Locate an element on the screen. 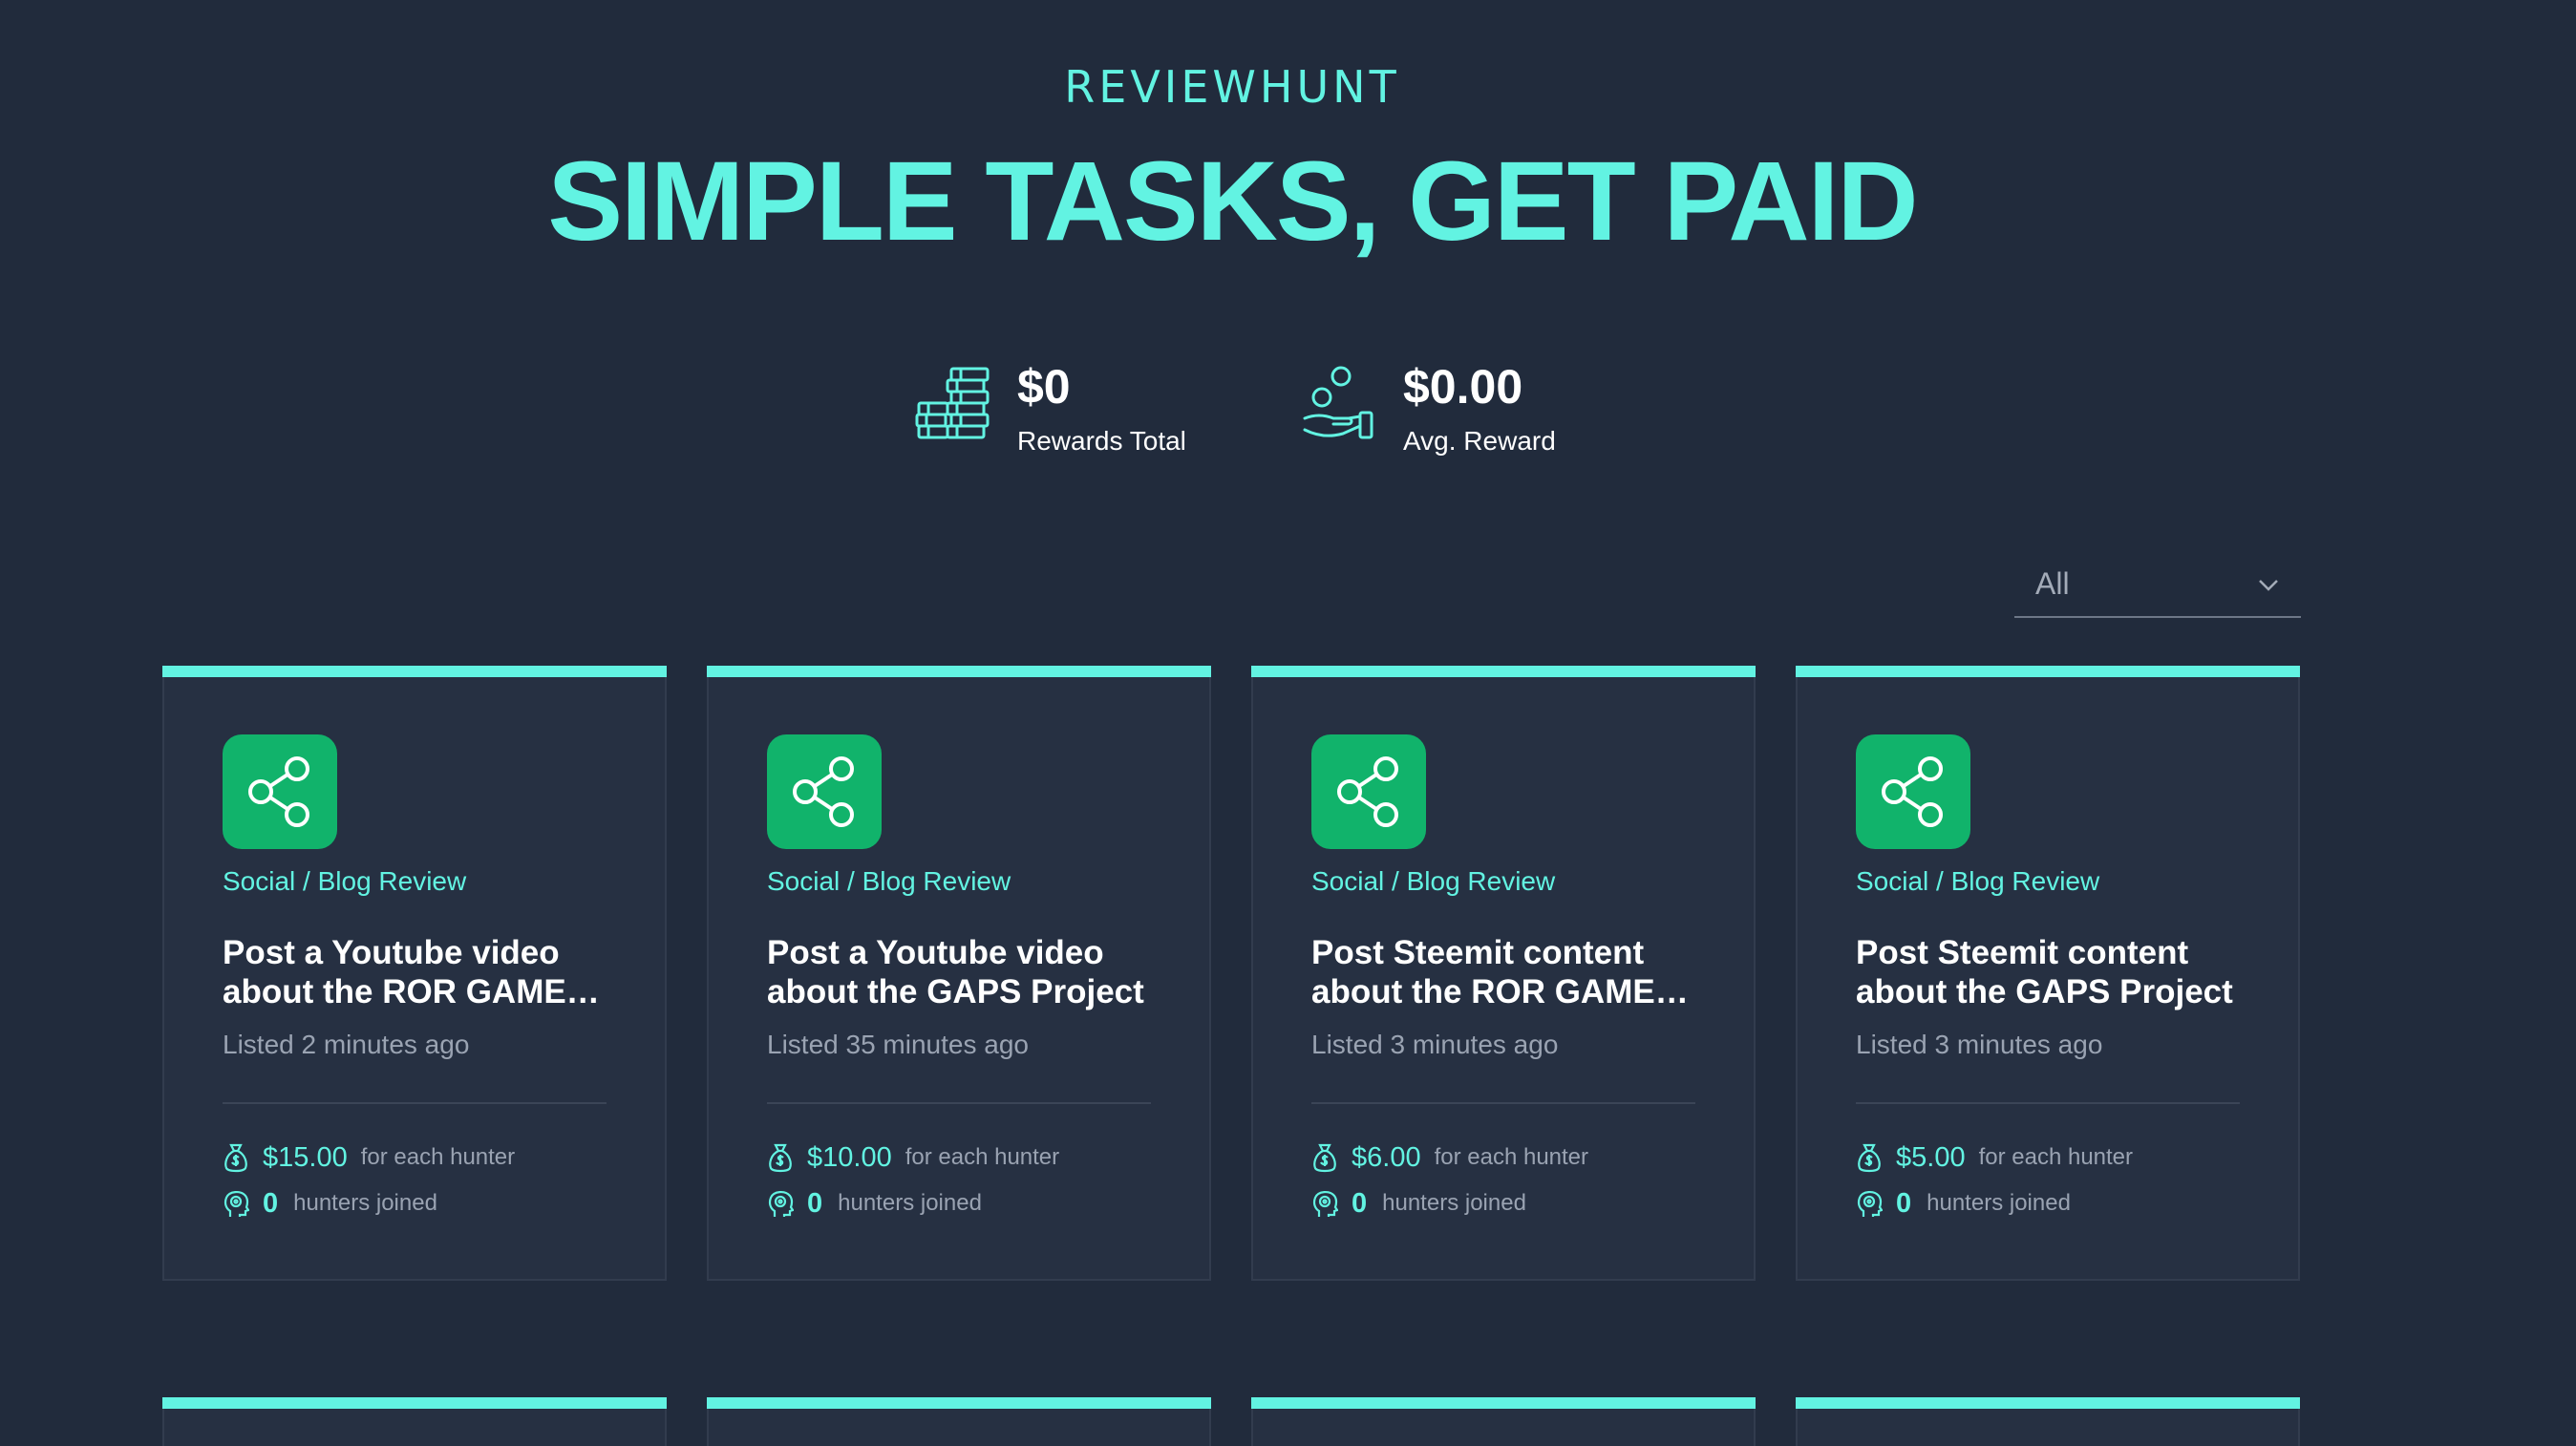  task-reward-row: $5.00 for each hunter is located at coordinates (1995, 1157).